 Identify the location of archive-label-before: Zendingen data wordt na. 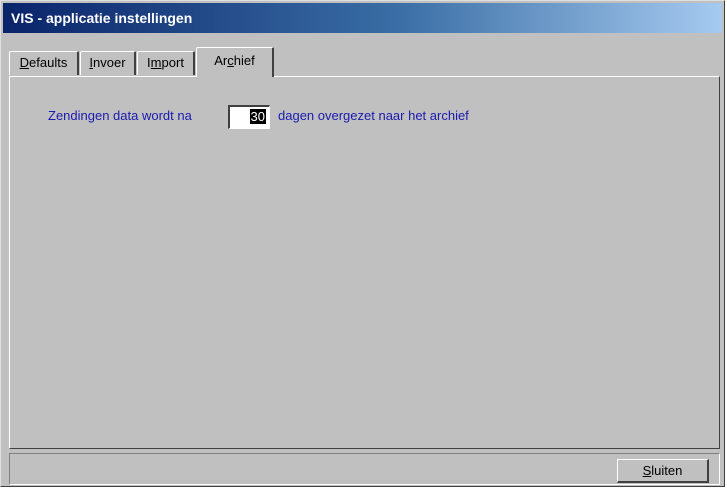
(120, 115).